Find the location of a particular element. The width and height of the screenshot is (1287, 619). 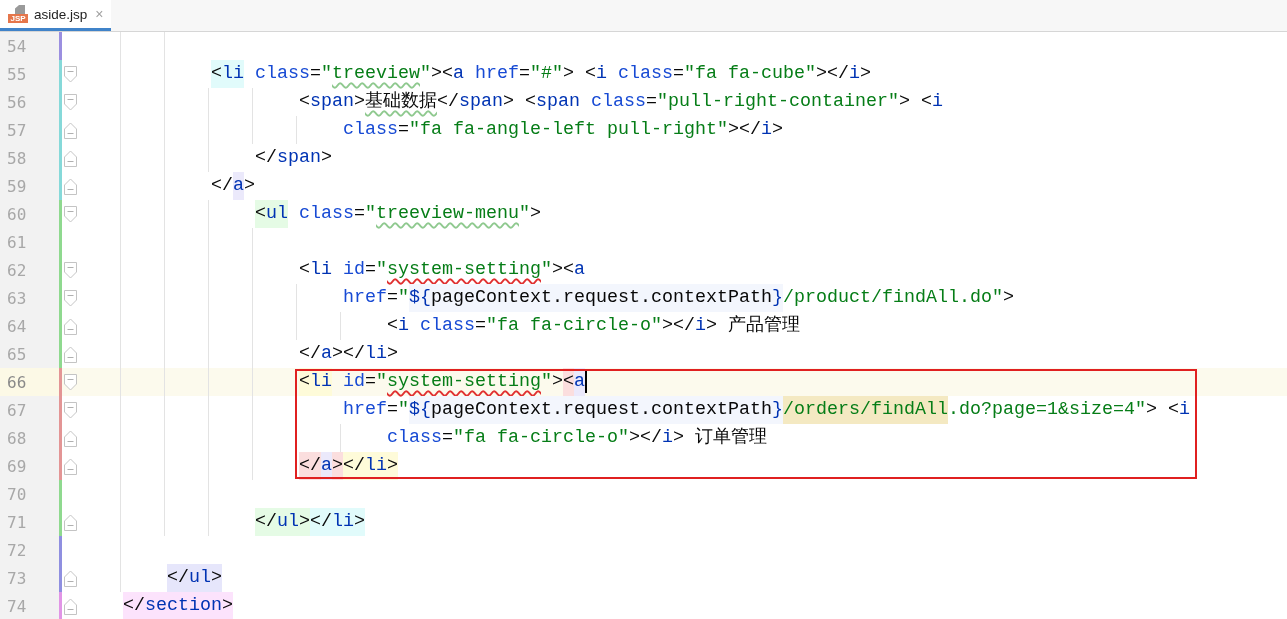

highlighted-code: section is located at coordinates (183, 605).